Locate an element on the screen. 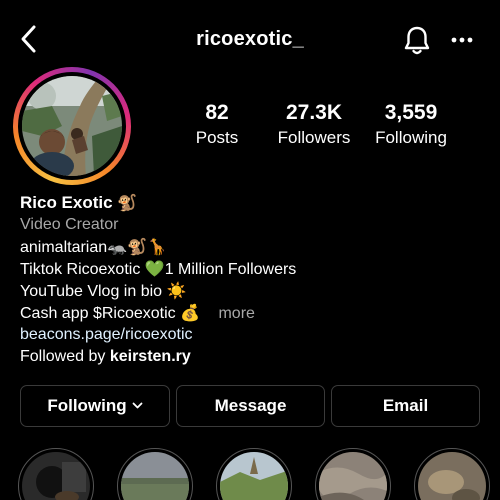  followed-by-prefix: Followed by is located at coordinates (63, 356).